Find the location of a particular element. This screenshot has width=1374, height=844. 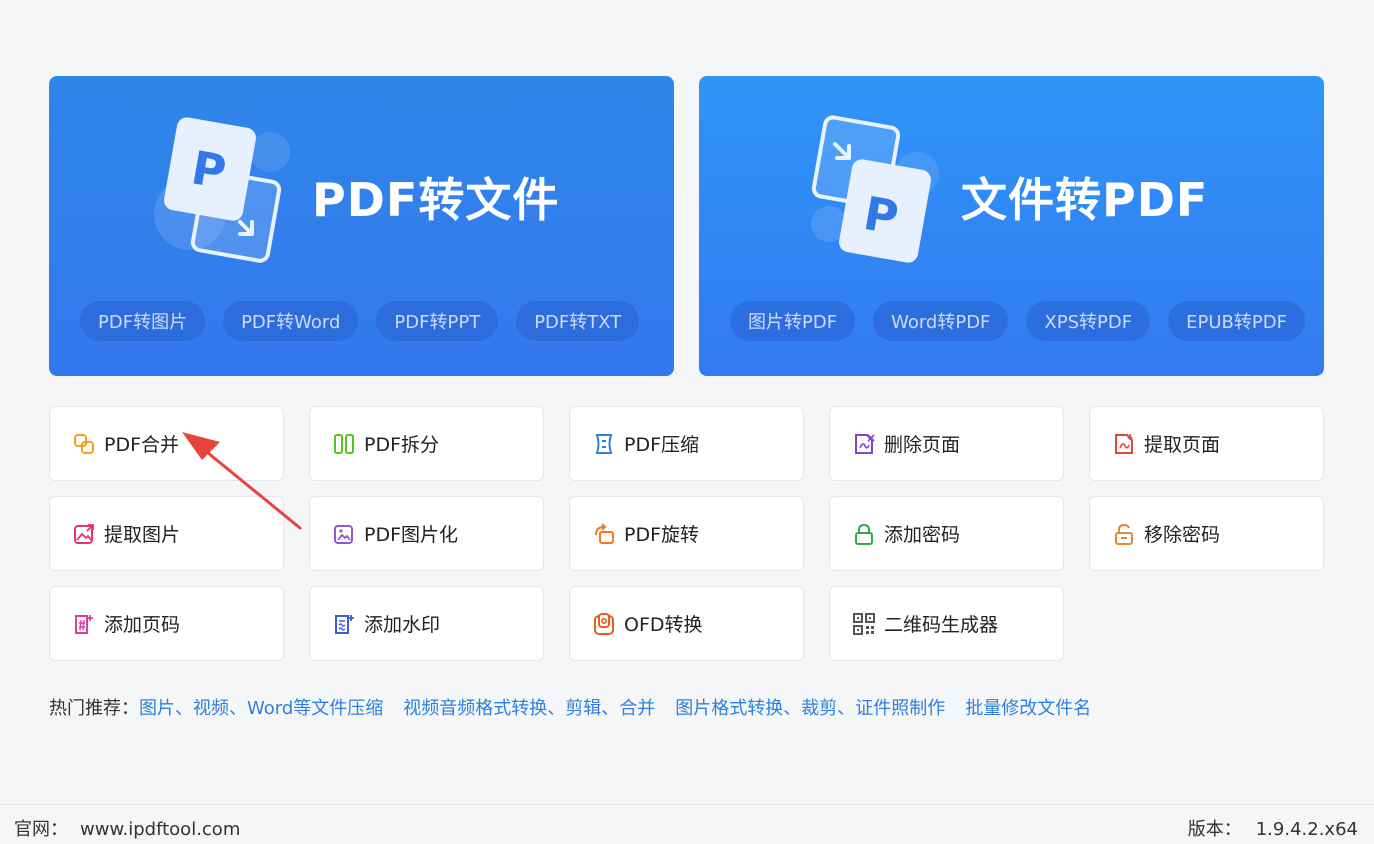

tool-add-page-number: 添加页码 is located at coordinates (166, 623).